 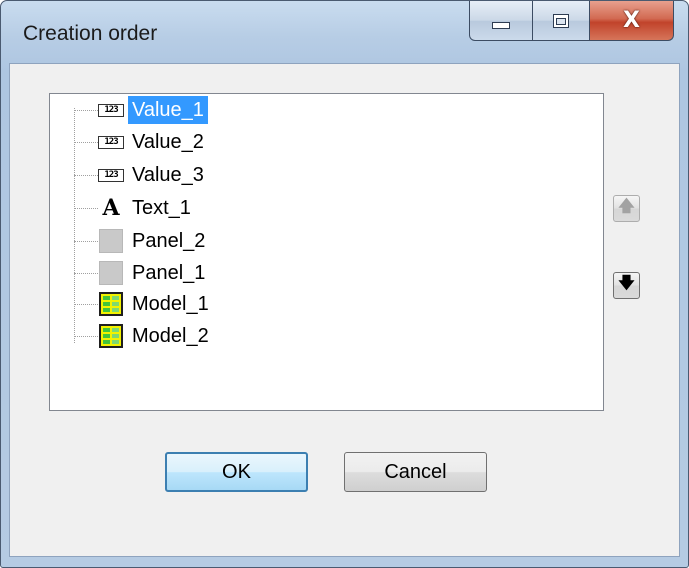 I want to click on tree-item-label: Value_3, so click(x=168, y=175).